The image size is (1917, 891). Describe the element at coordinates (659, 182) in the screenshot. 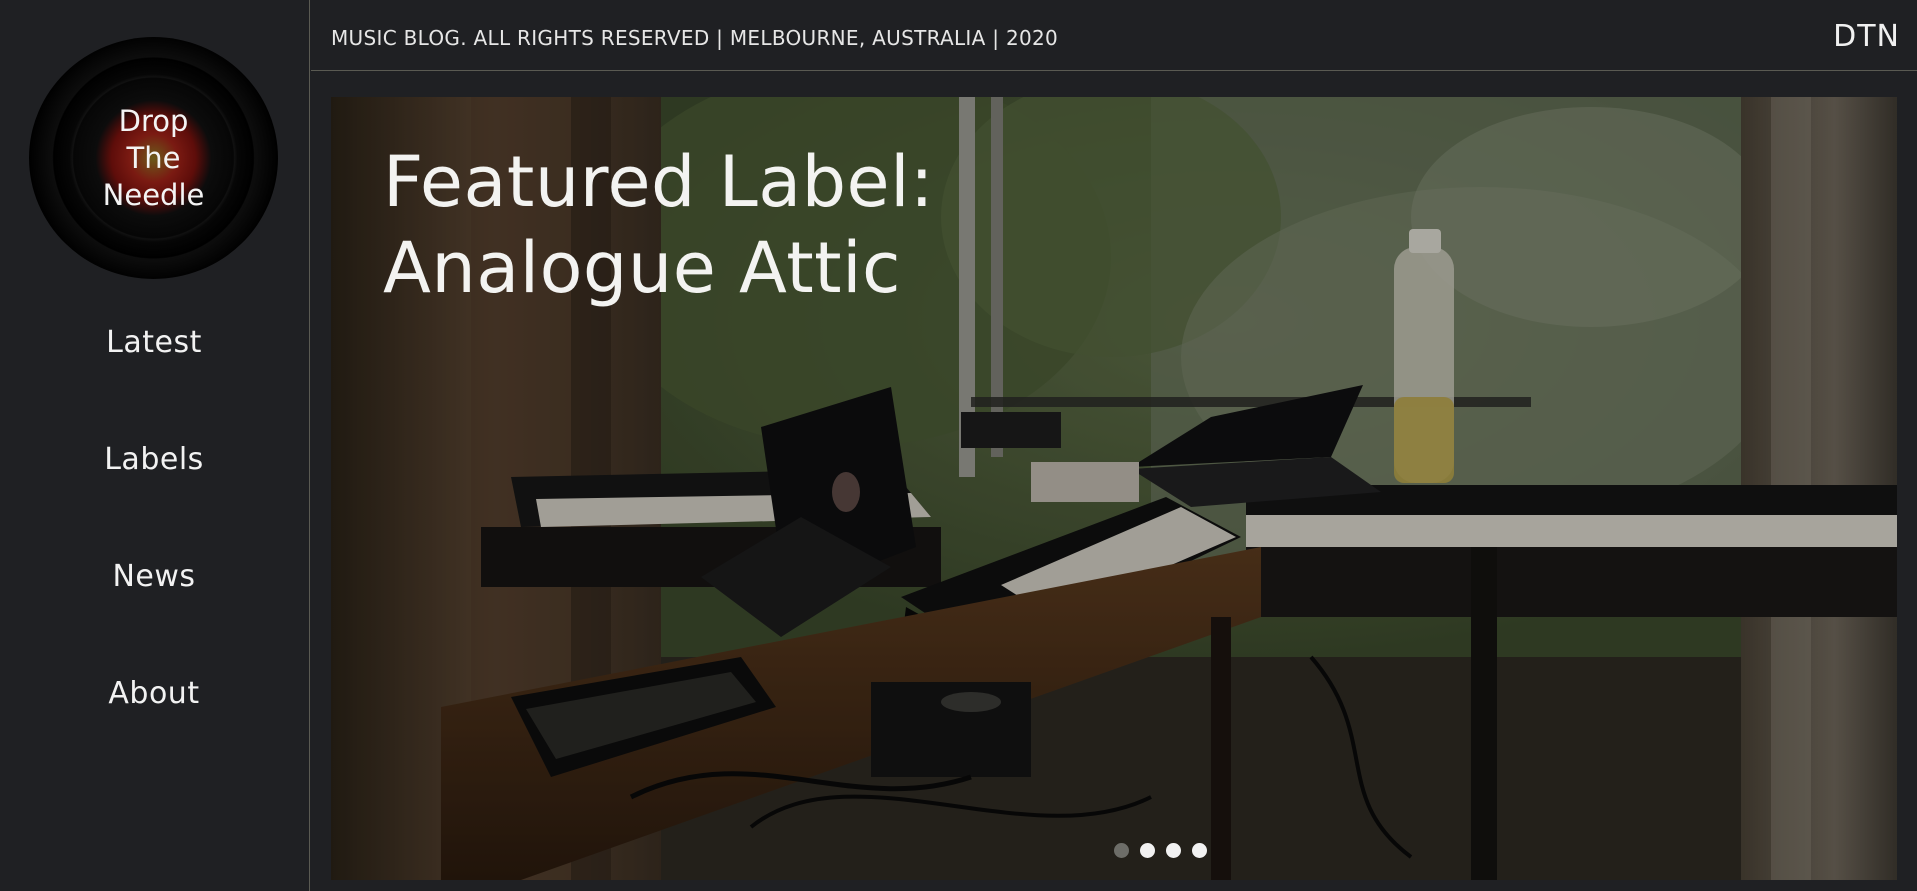

I see `hero-title-line1: Featured Label:` at that location.